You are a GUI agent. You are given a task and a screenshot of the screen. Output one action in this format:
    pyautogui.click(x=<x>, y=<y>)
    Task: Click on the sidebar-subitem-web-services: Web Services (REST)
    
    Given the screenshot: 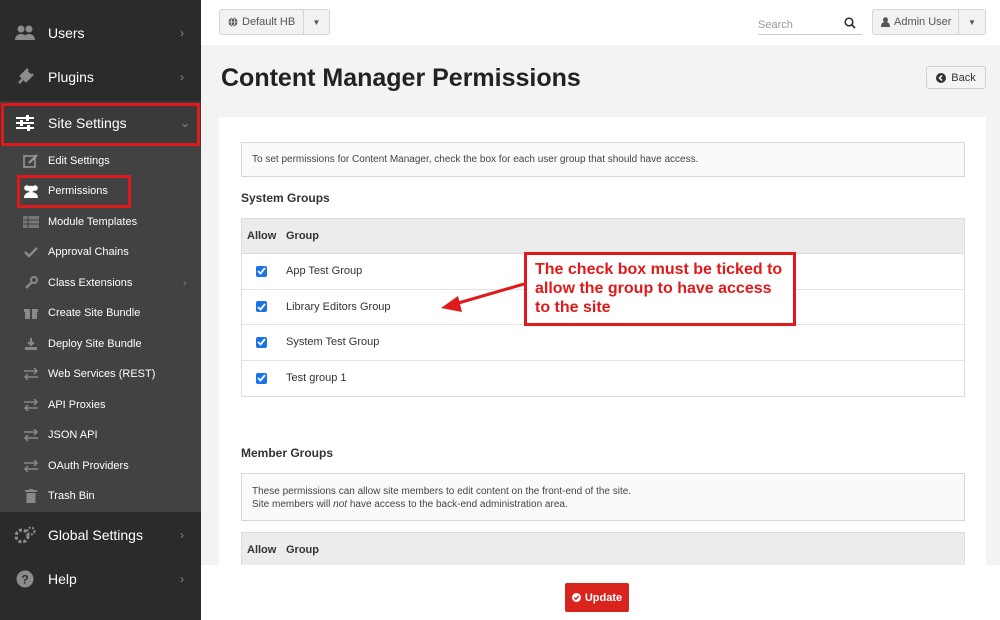 What is the action you would take?
    pyautogui.click(x=100, y=374)
    